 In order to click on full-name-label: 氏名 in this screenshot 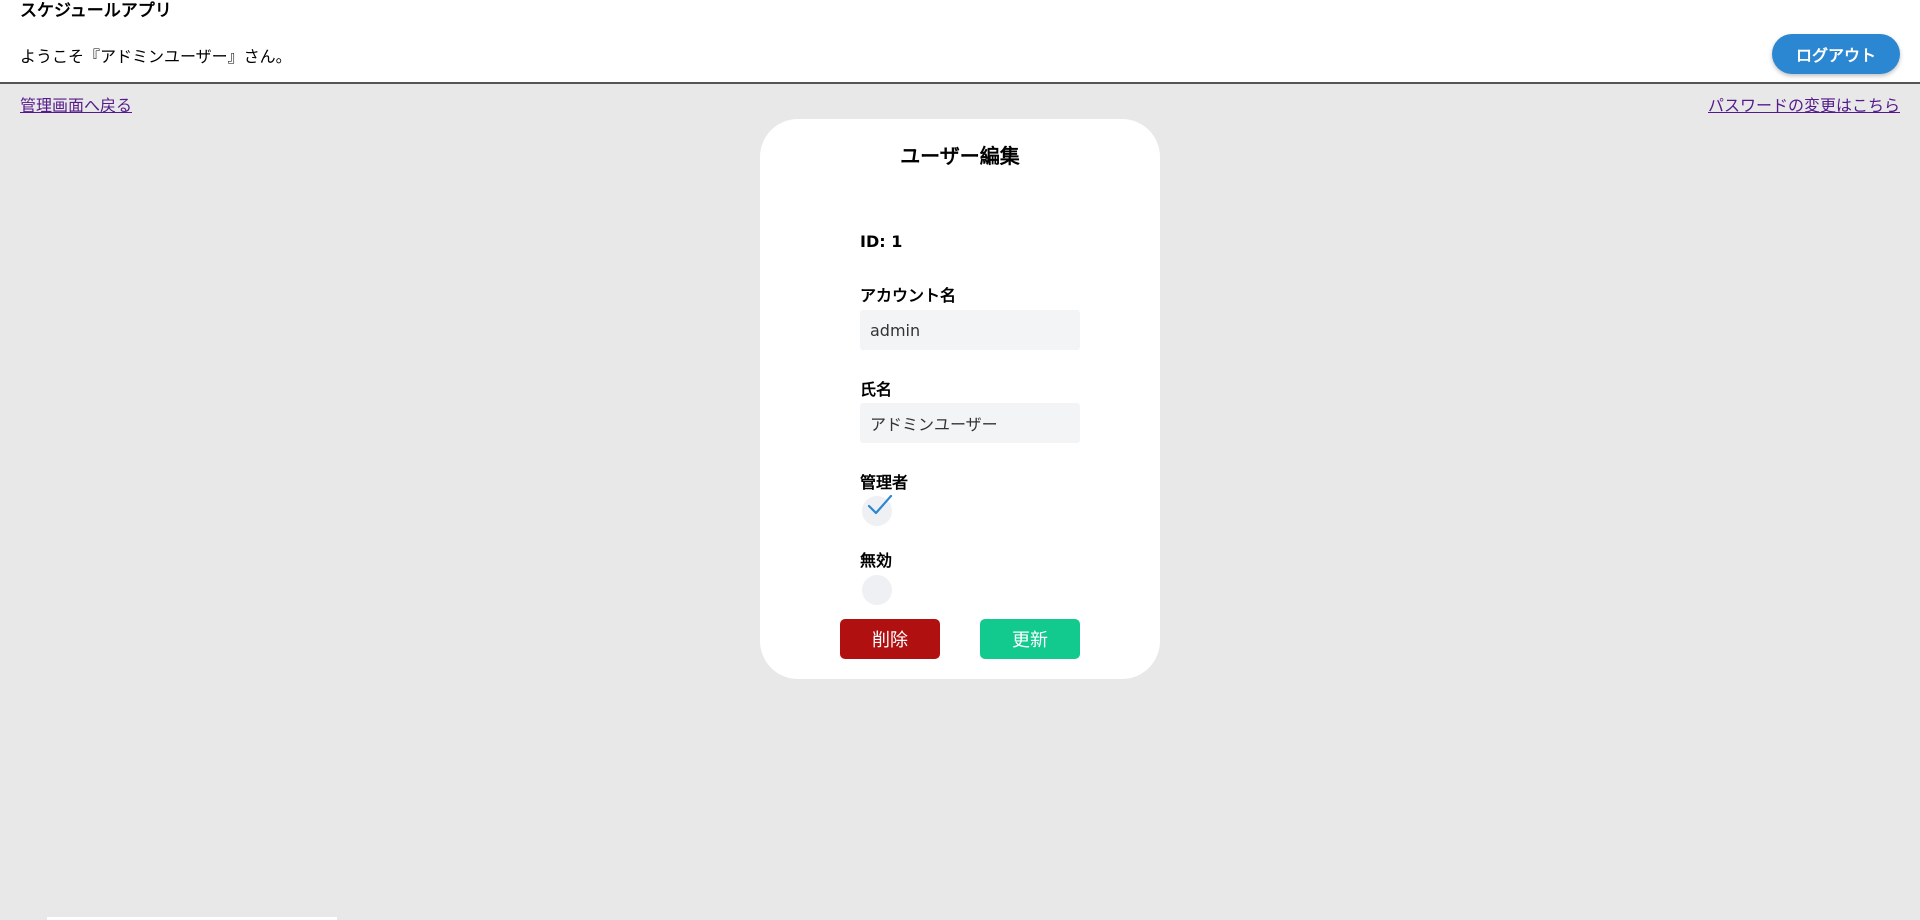, I will do `click(876, 389)`.